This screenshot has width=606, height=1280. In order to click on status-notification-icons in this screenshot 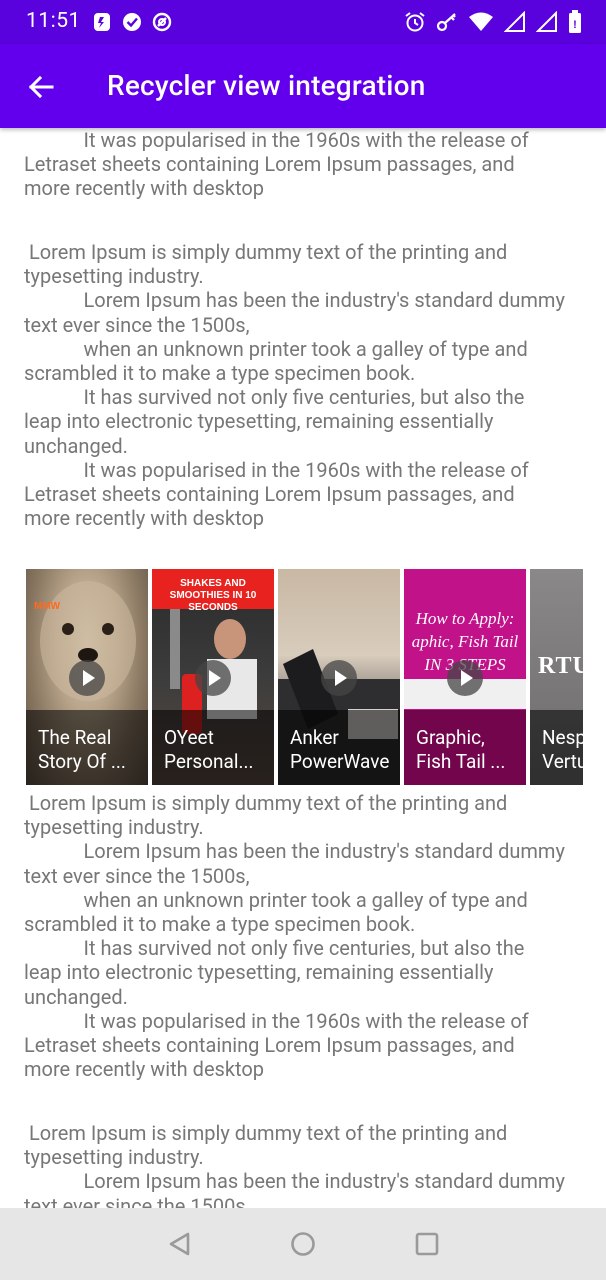, I will do `click(132, 24)`.